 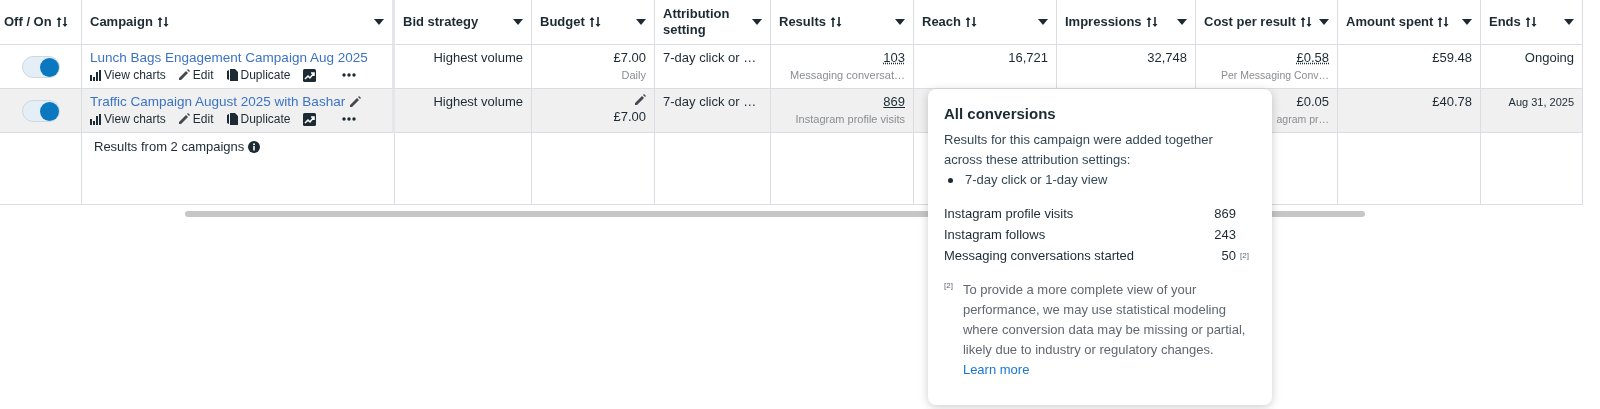 What do you see at coordinates (1224, 235) in the screenshot?
I see `metric-value: 243` at bounding box center [1224, 235].